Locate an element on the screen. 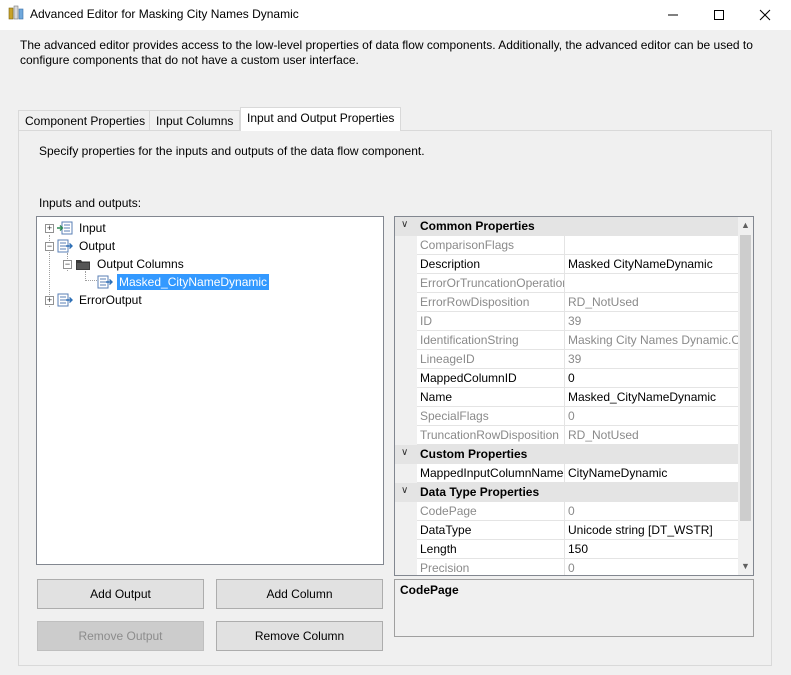  tab-component-properties: Component Properties is located at coordinates (85, 120).